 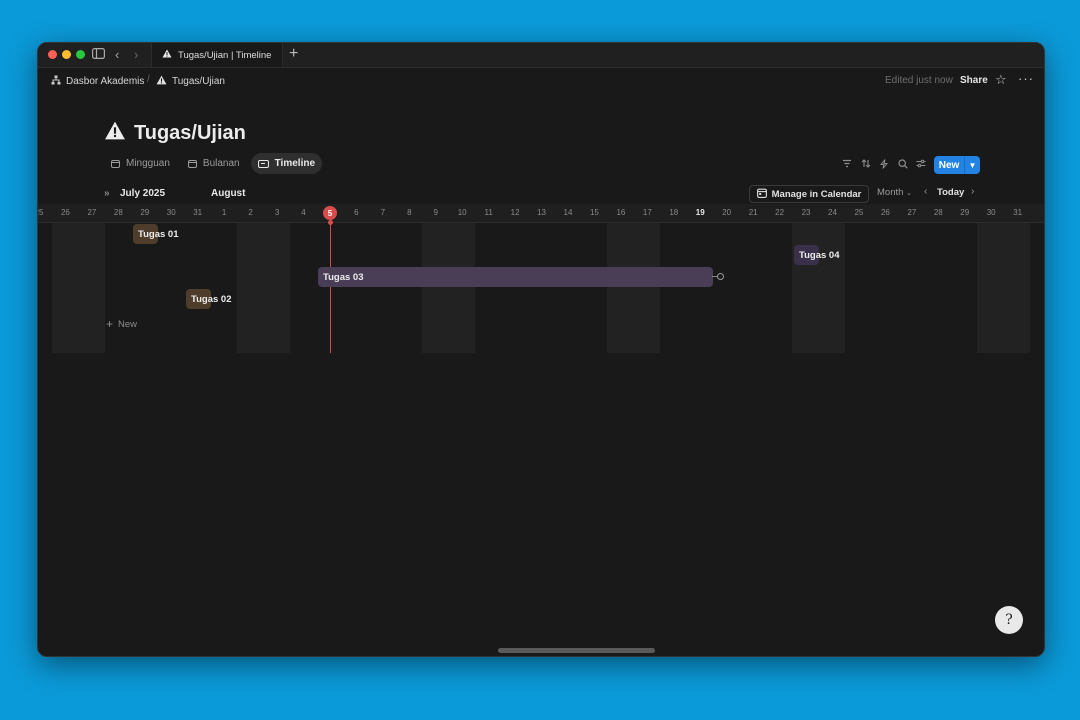 What do you see at coordinates (228, 193) in the screenshot?
I see `month-label-august: August` at bounding box center [228, 193].